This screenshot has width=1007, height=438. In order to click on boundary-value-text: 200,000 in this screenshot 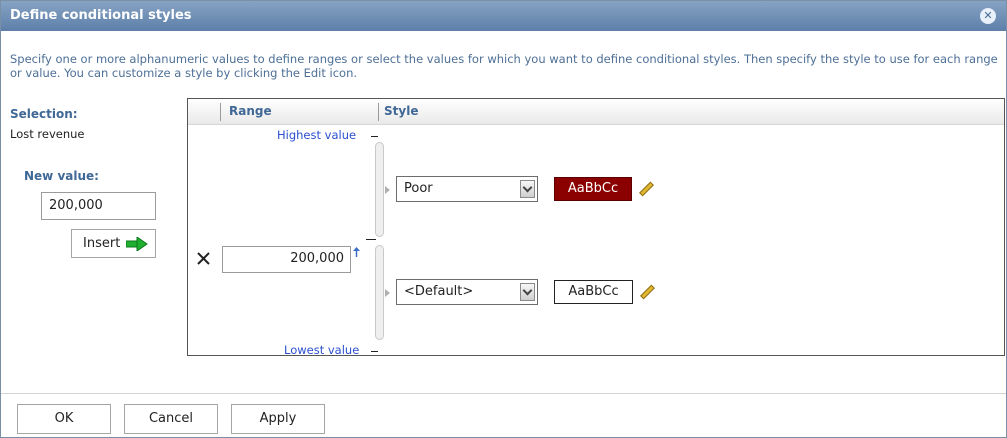, I will do `click(317, 258)`.